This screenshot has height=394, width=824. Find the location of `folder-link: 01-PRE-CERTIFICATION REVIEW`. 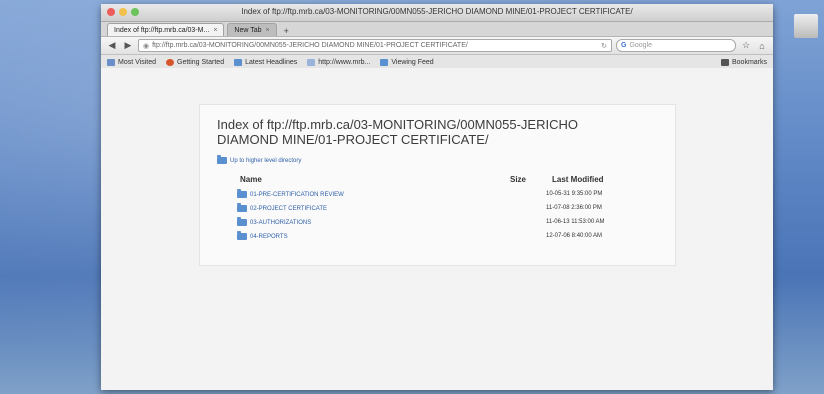

folder-link: 01-PRE-CERTIFICATION REVIEW is located at coordinates (290, 193).